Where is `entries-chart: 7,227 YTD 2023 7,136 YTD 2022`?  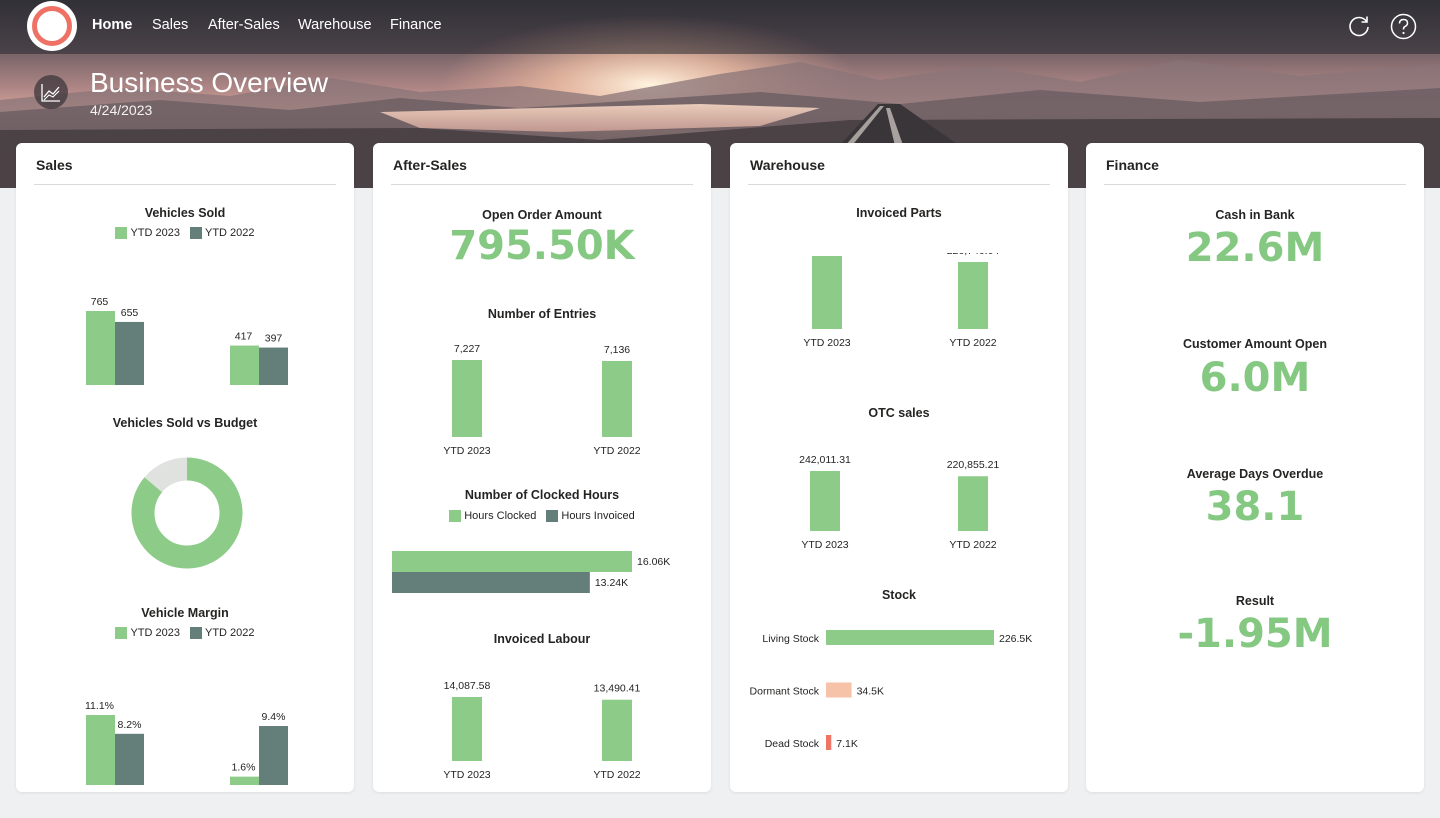 entries-chart: 7,227 YTD 2023 7,136 YTD 2022 is located at coordinates (541, 400).